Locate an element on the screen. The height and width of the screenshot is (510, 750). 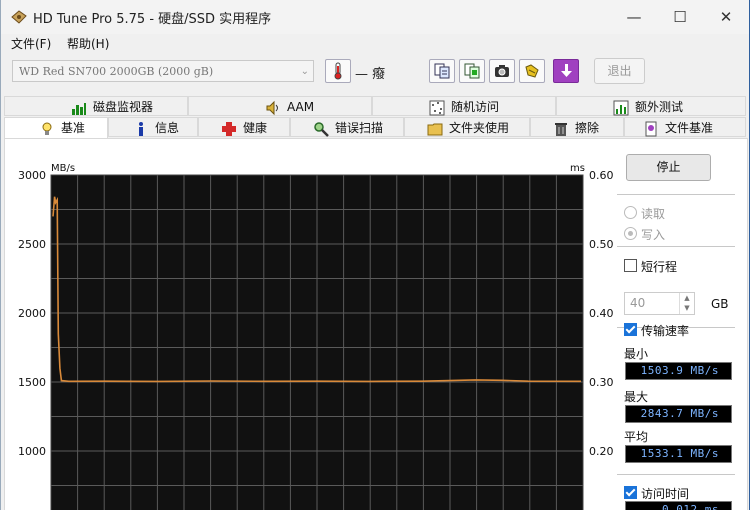
save-down-icon is located at coordinates (566, 70).